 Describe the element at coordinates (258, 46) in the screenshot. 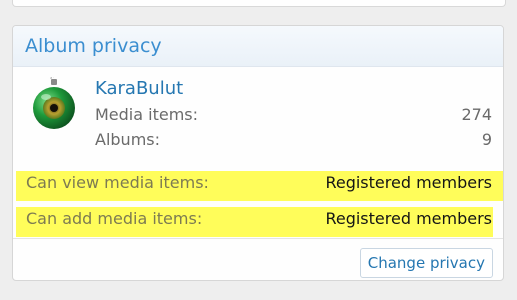

I see `panel-header: Album privacy` at that location.